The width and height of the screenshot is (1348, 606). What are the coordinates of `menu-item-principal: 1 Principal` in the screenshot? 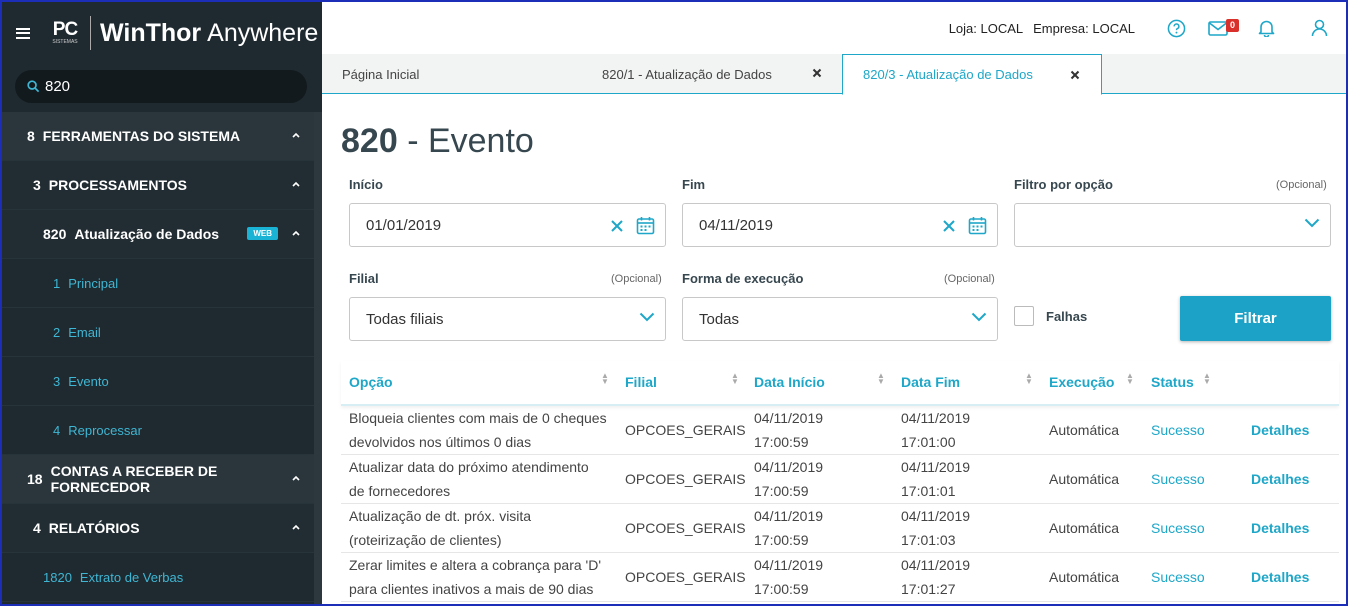 It's located at (158, 283).